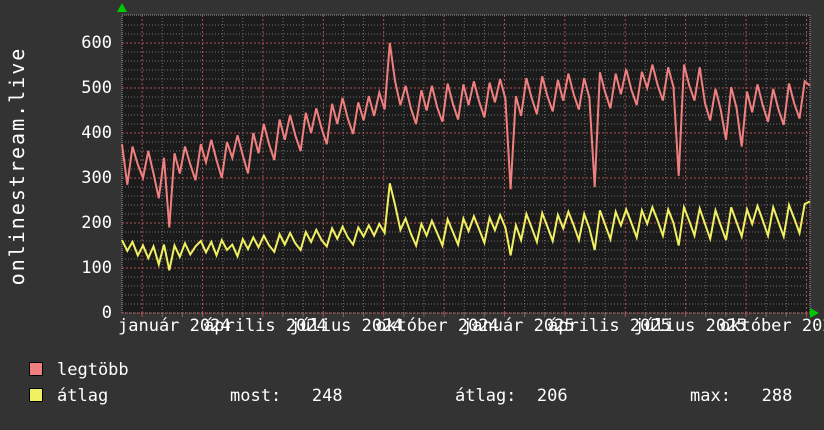 This screenshot has height=430, width=824. Describe the element at coordinates (36, 369) in the screenshot. I see `legend-swatch-legtobb` at that location.